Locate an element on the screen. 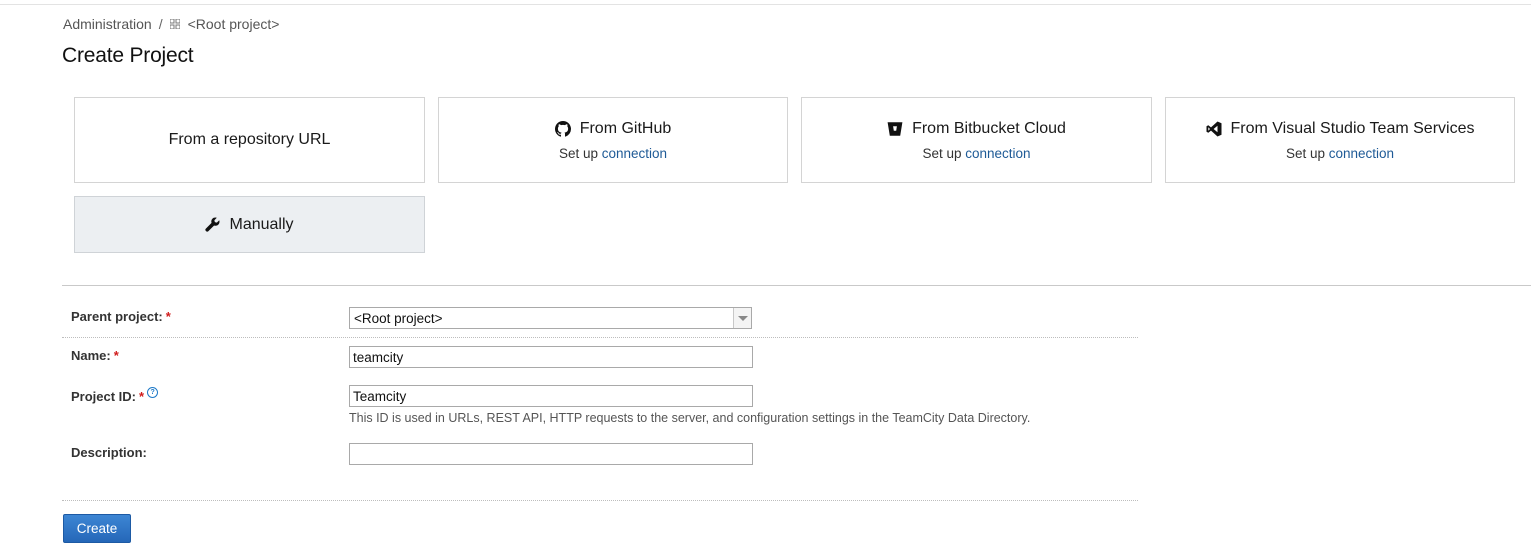 This screenshot has height=556, width=1531. name-label: Name: * is located at coordinates (95, 355).